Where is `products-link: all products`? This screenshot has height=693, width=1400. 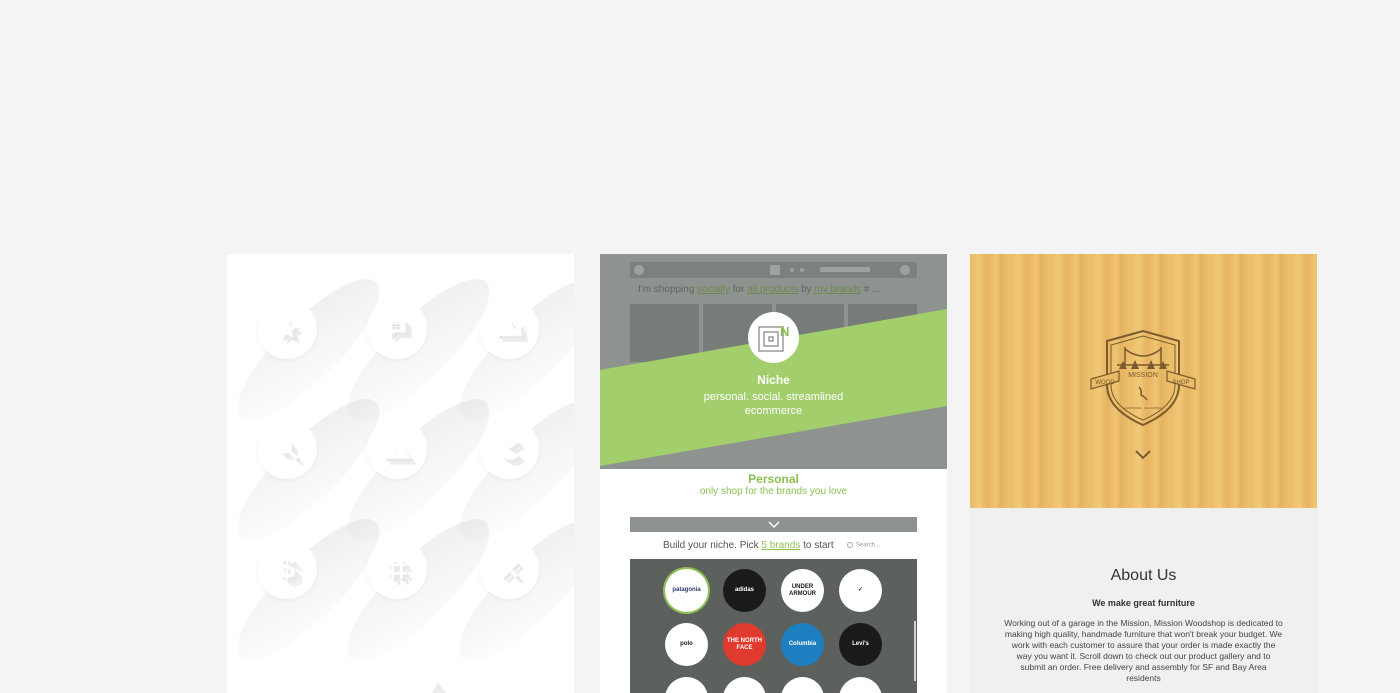 products-link: all products is located at coordinates (772, 289).